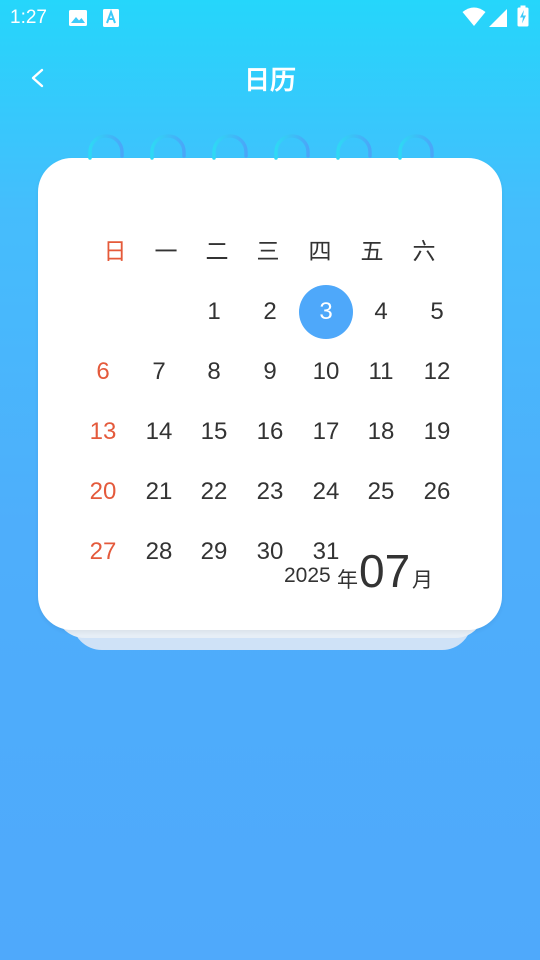 The height and width of the screenshot is (960, 540). I want to click on calendar-day-number: 23, so click(270, 491).